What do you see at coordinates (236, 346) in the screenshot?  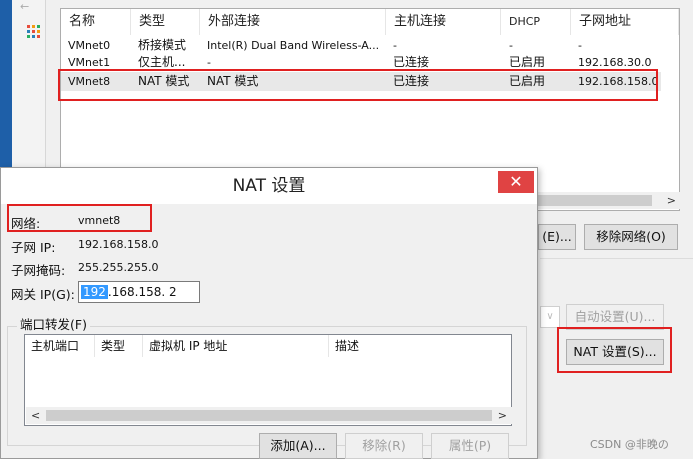 I see `column-header-vm-ip: 虚拟机 IP 地址` at bounding box center [236, 346].